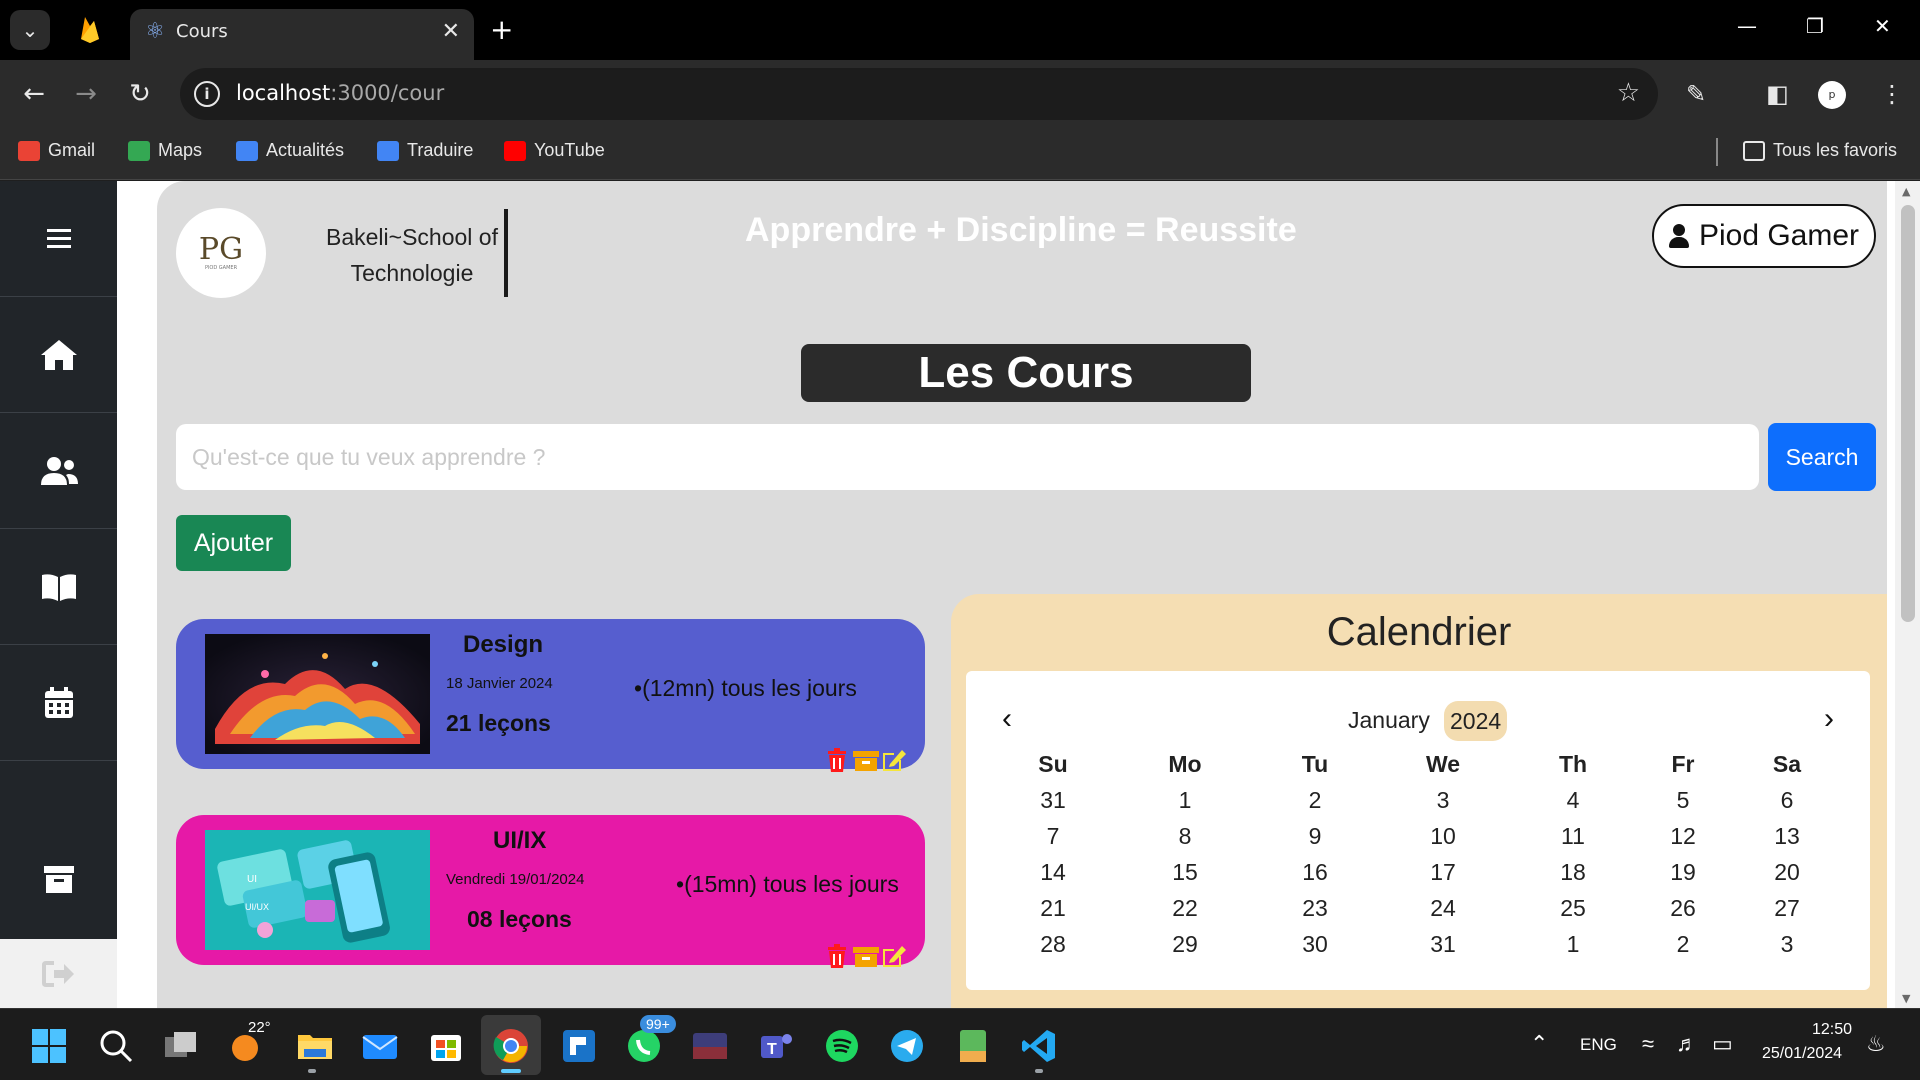 The image size is (1920, 1080). I want to click on scroll-down-icon: ▼, so click(1906, 998).